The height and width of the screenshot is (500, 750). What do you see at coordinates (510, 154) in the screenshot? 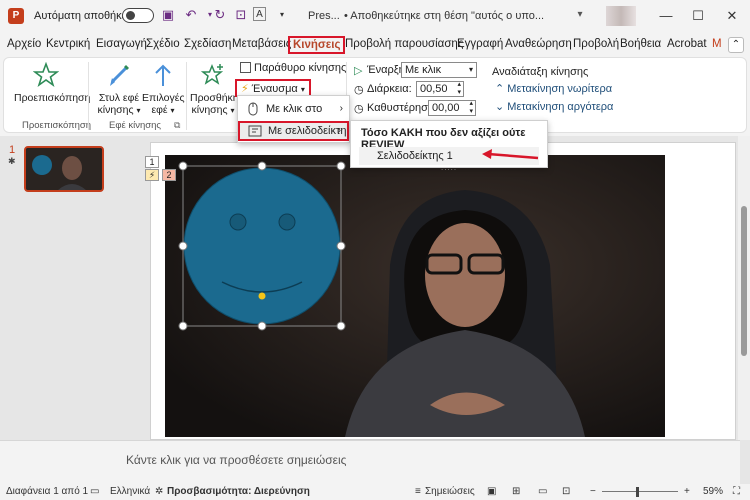
I see `annotation-arrow-icon` at bounding box center [510, 154].